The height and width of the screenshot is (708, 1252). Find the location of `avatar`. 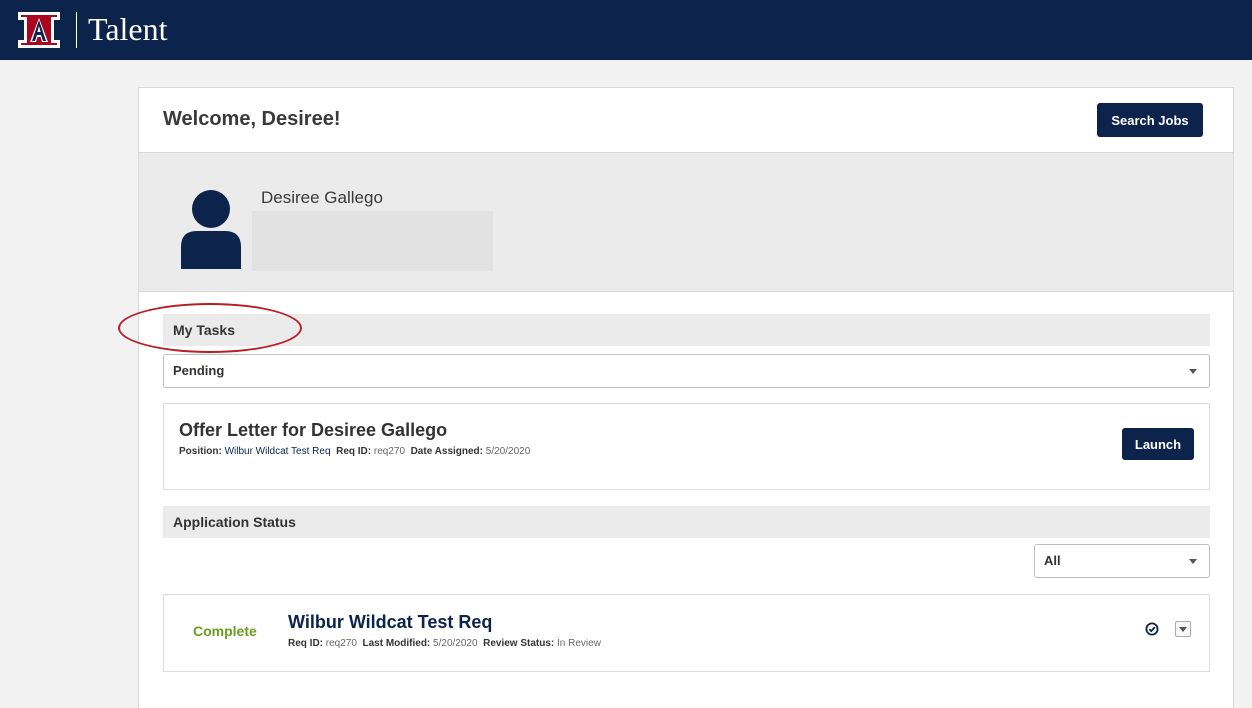

avatar is located at coordinates (211, 222).